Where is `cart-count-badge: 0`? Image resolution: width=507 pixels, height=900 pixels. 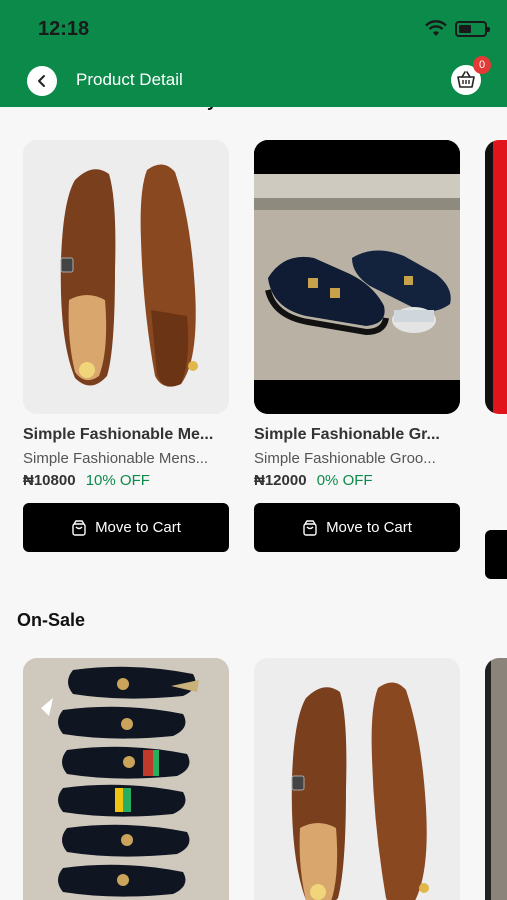 cart-count-badge: 0 is located at coordinates (482, 65).